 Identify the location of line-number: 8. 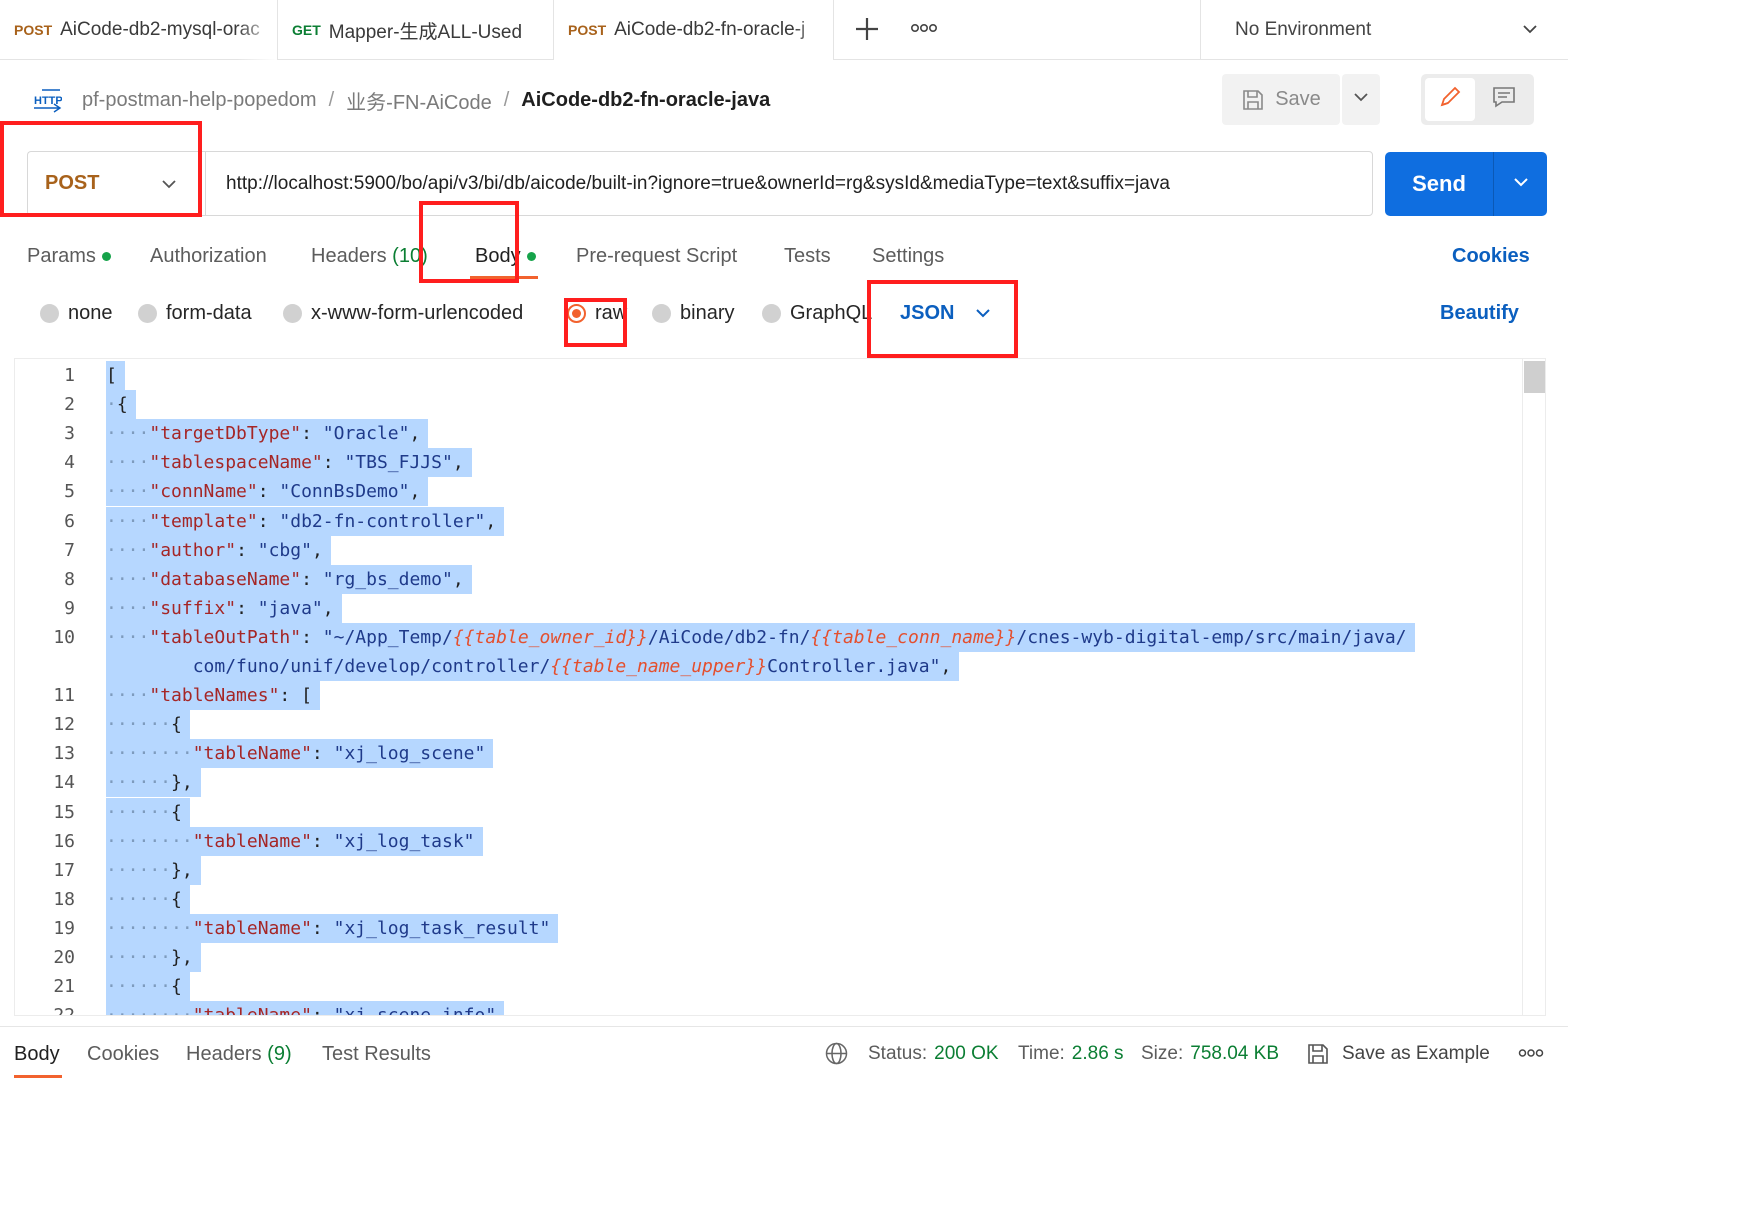
(69, 579).